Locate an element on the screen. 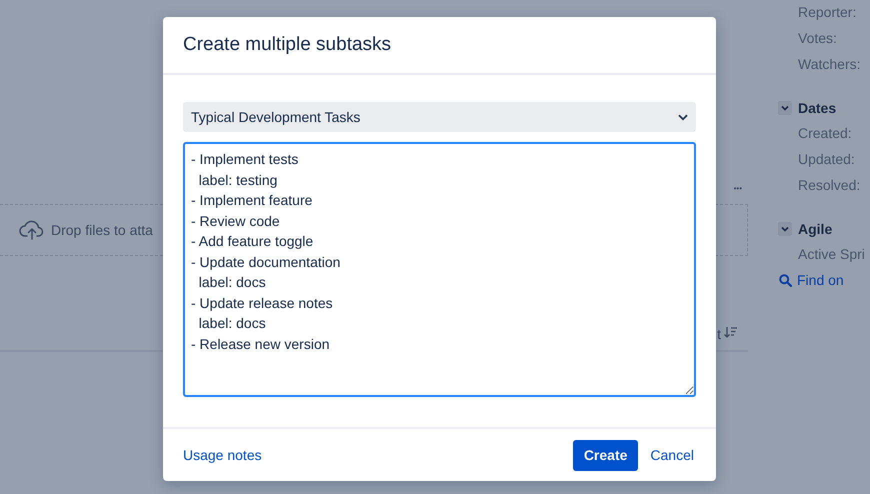 The height and width of the screenshot is (494, 870). field-label: Resolved: is located at coordinates (830, 185).